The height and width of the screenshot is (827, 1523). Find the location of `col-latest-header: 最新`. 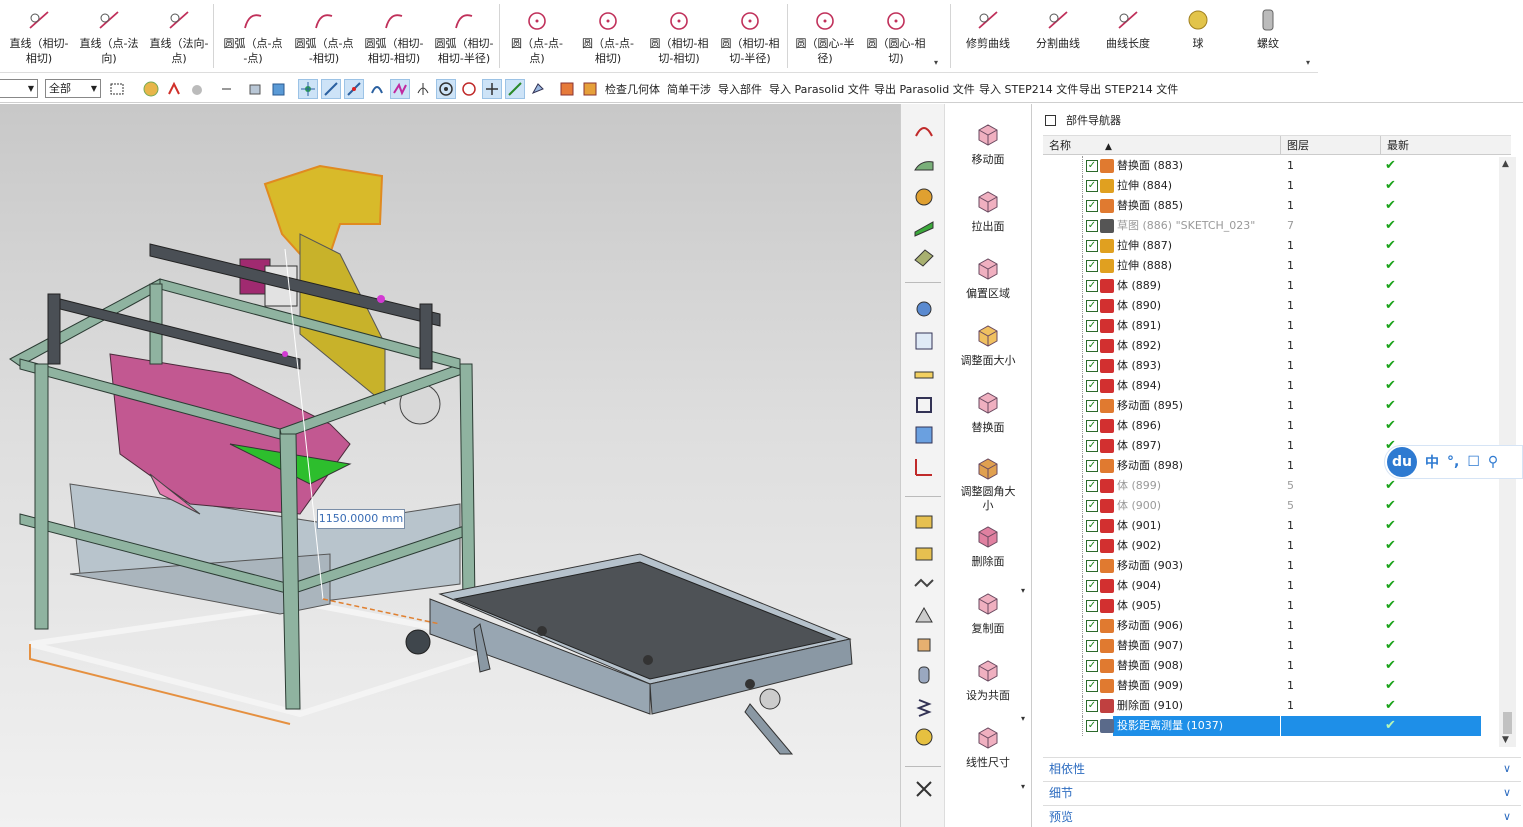

col-latest-header: 最新 is located at coordinates (1446, 145).